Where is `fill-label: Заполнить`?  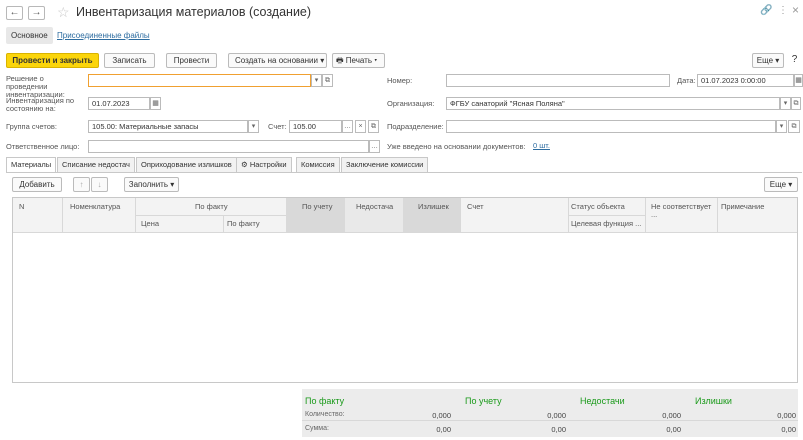 fill-label: Заполнить is located at coordinates (148, 184).